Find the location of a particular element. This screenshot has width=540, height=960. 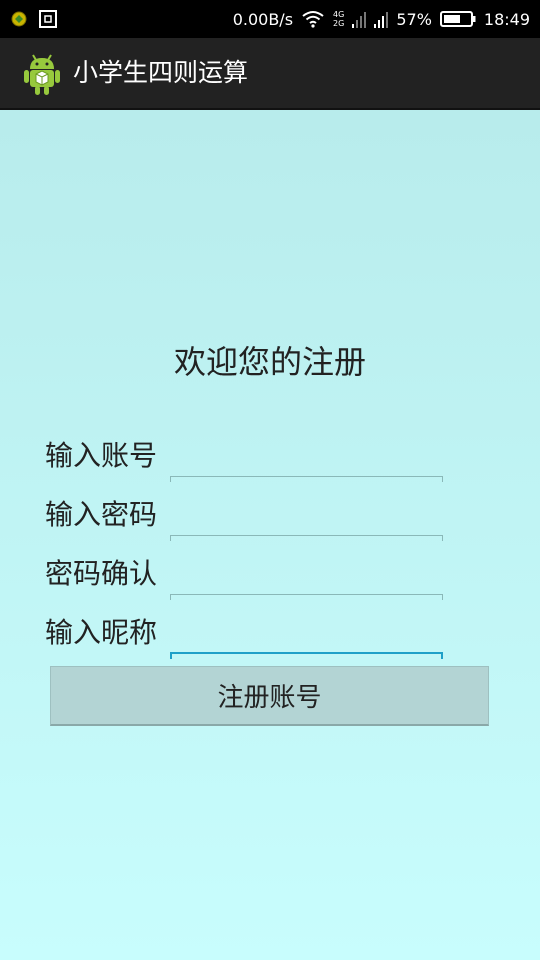

nickname-input-tick-right is located at coordinates (442, 656).